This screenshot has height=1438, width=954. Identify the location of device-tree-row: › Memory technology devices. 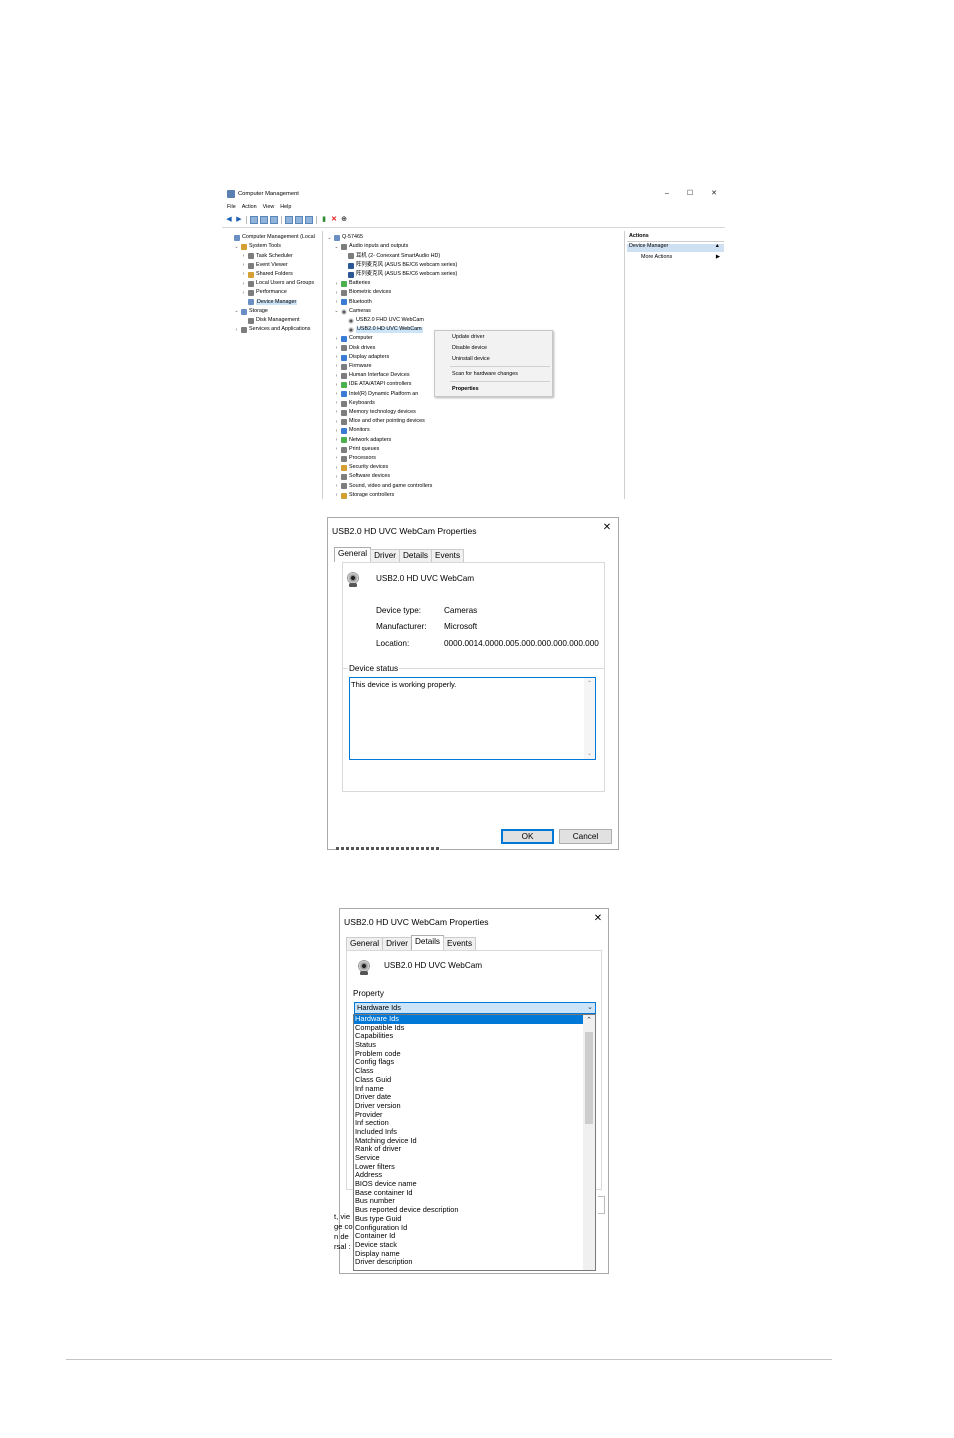
(375, 413).